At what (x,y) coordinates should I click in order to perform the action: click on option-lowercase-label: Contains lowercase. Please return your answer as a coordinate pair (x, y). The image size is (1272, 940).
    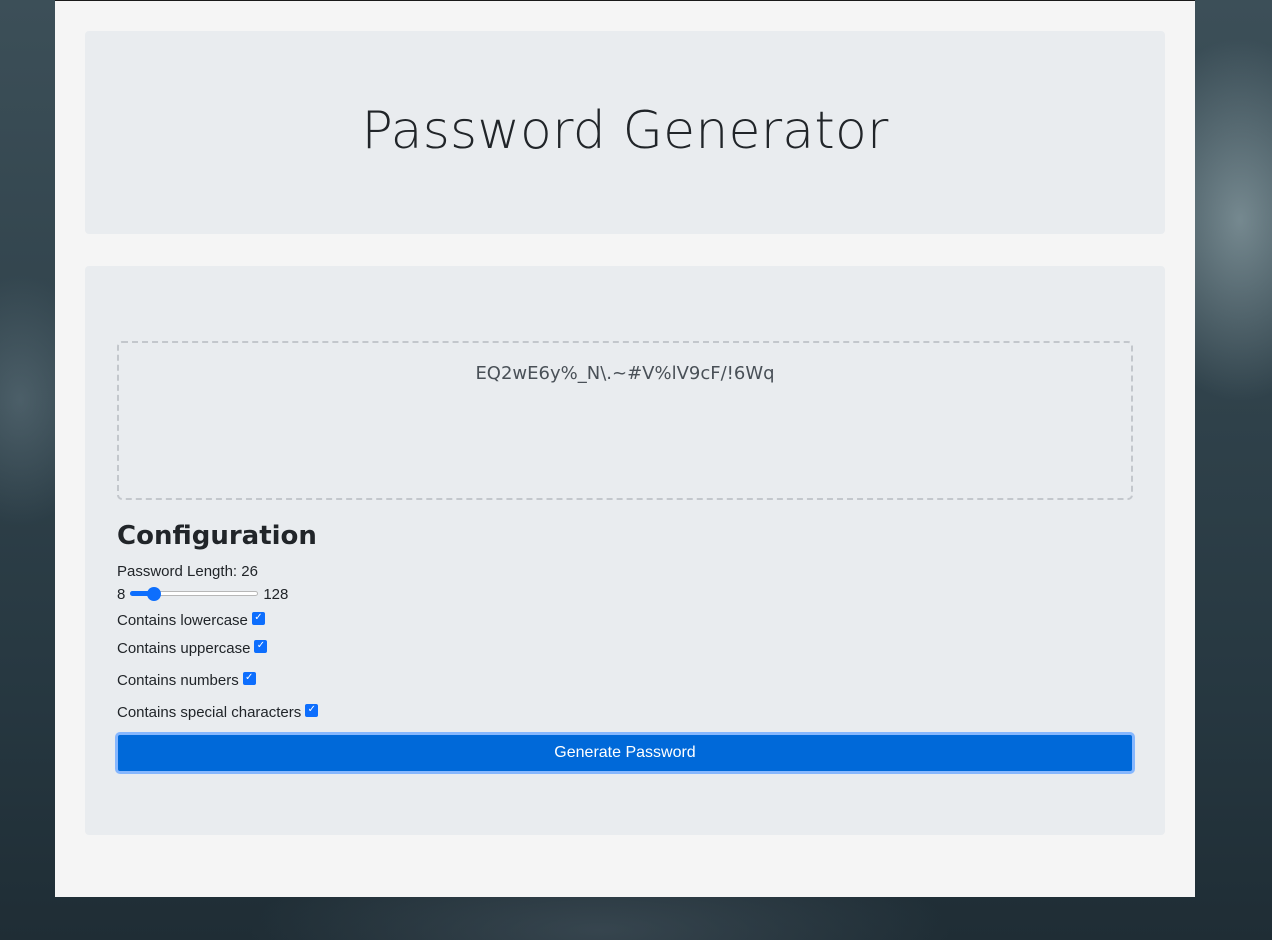
    Looking at the image, I should click on (182, 620).